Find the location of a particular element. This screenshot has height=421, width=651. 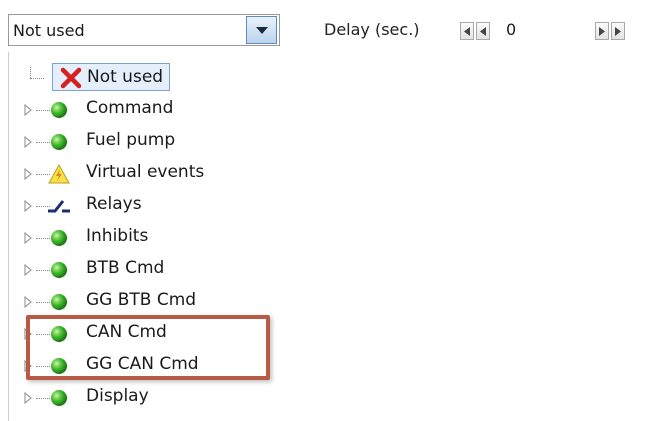

combo-dropdown-button is located at coordinates (261, 30).